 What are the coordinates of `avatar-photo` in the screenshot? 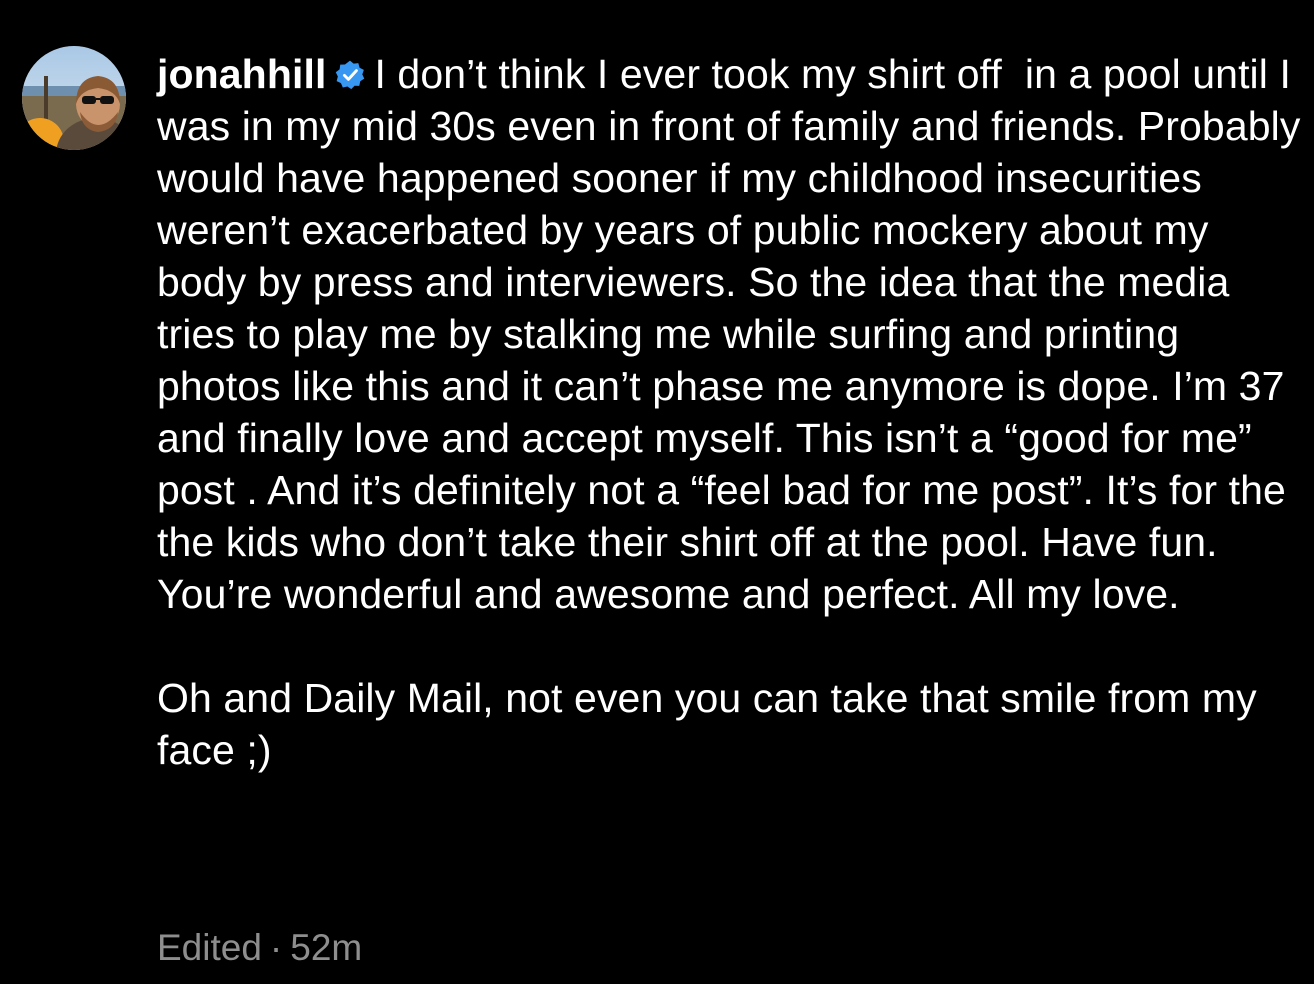 It's located at (74, 98).